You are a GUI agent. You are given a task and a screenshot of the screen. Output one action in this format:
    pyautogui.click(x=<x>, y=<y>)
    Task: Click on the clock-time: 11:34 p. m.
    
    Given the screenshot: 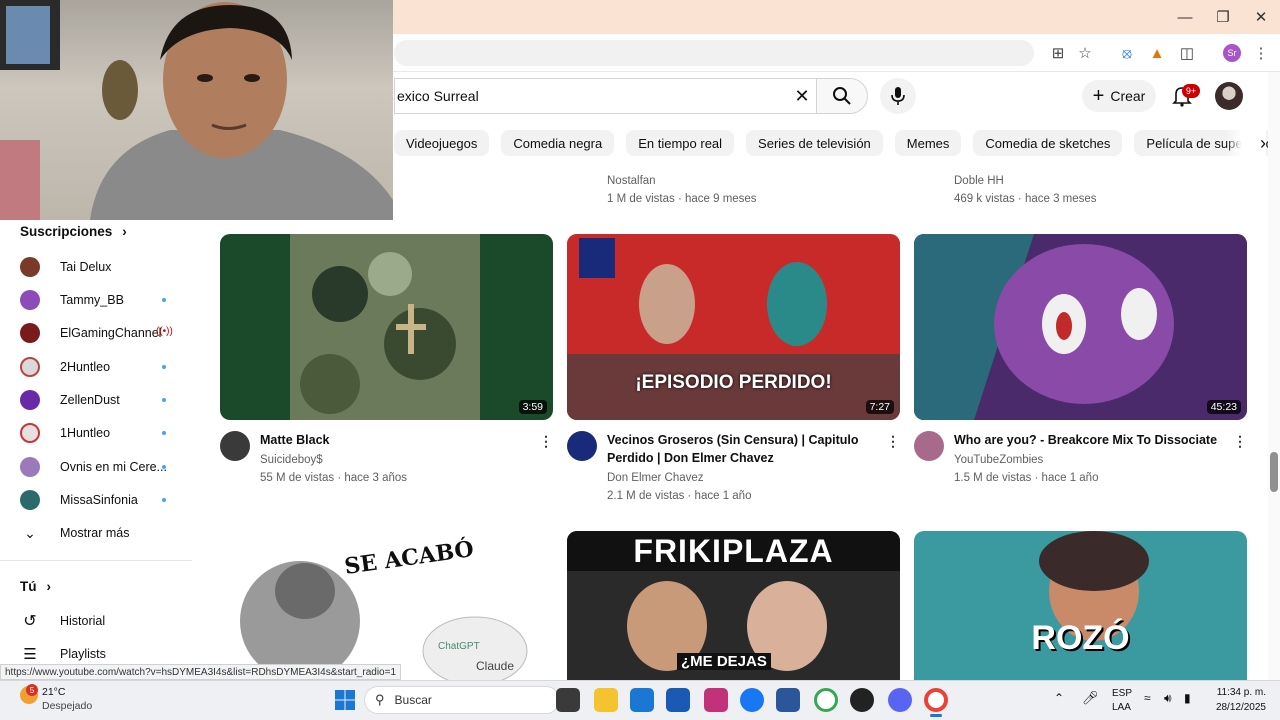 What is the action you would take?
    pyautogui.click(x=1236, y=692)
    